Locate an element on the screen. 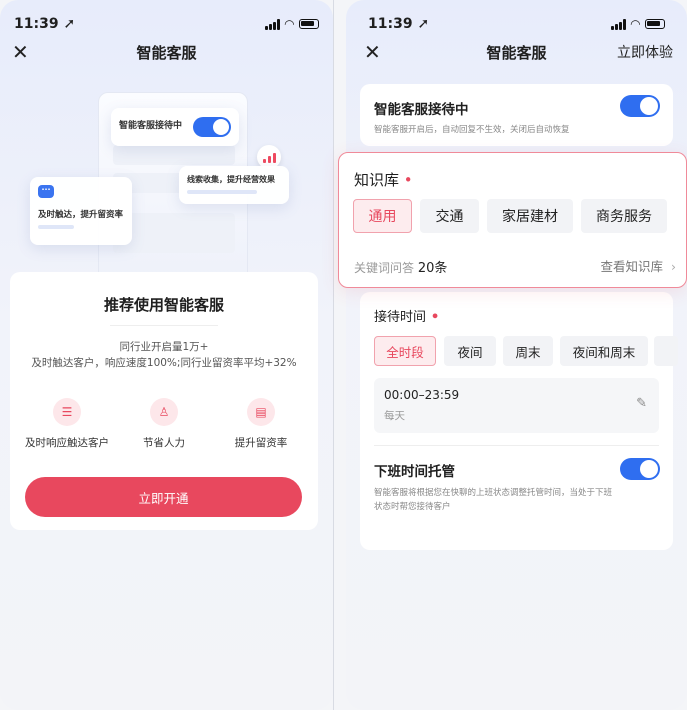 The image size is (687, 710). view-knowledge-link: 查看知识库 › is located at coordinates (639, 265).